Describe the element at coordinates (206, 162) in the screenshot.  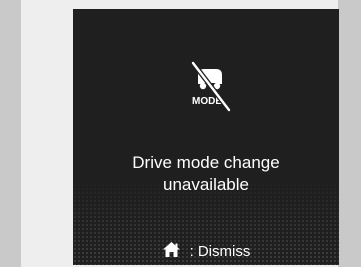
I see `message-line-1: Drive mode change` at that location.